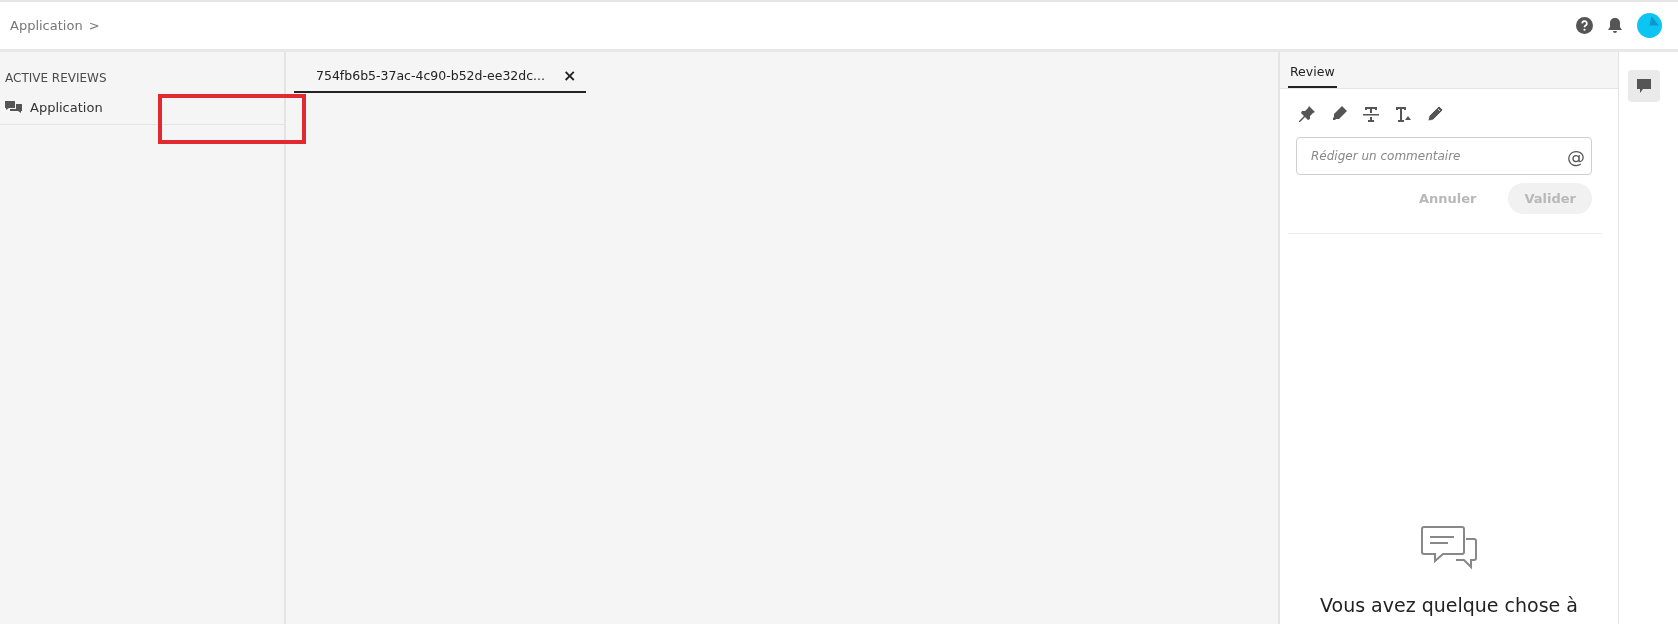 This screenshot has width=1678, height=624. I want to click on comment-field: Rédiger un commentaire @, so click(1444, 156).